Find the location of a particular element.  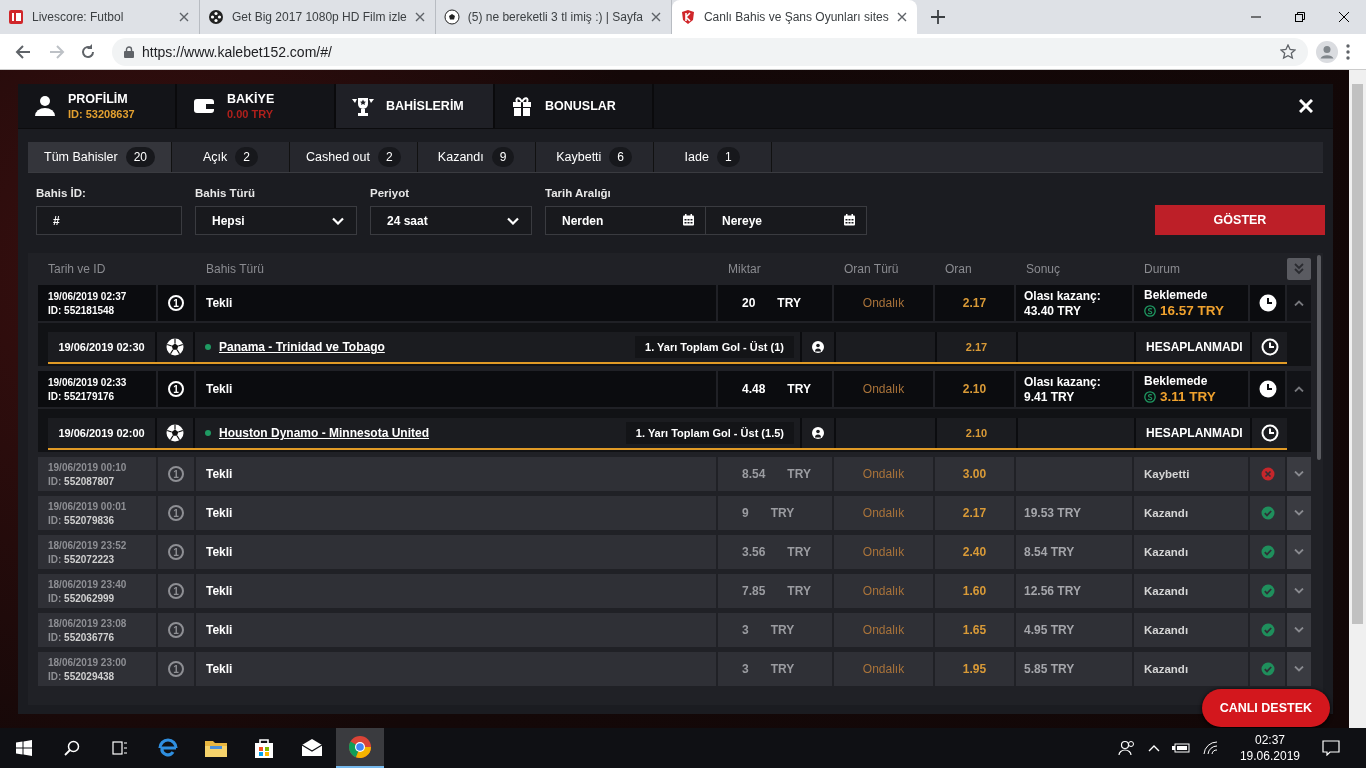

bet-id: ID: 552072223 is located at coordinates (81, 559).